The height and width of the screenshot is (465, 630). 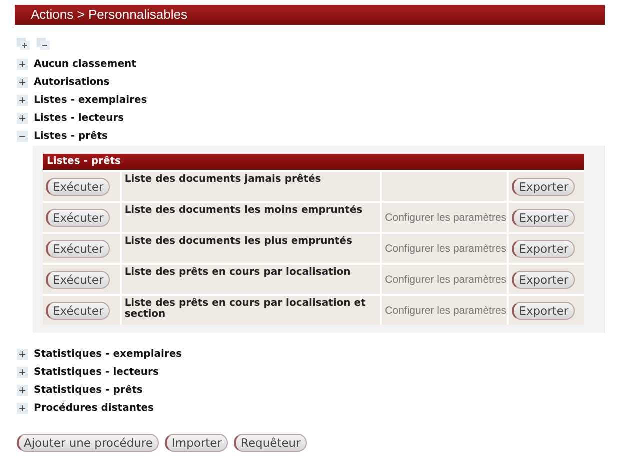 I want to click on procedure-name: Liste des prêts en cours par localisation et section, so click(x=251, y=310).